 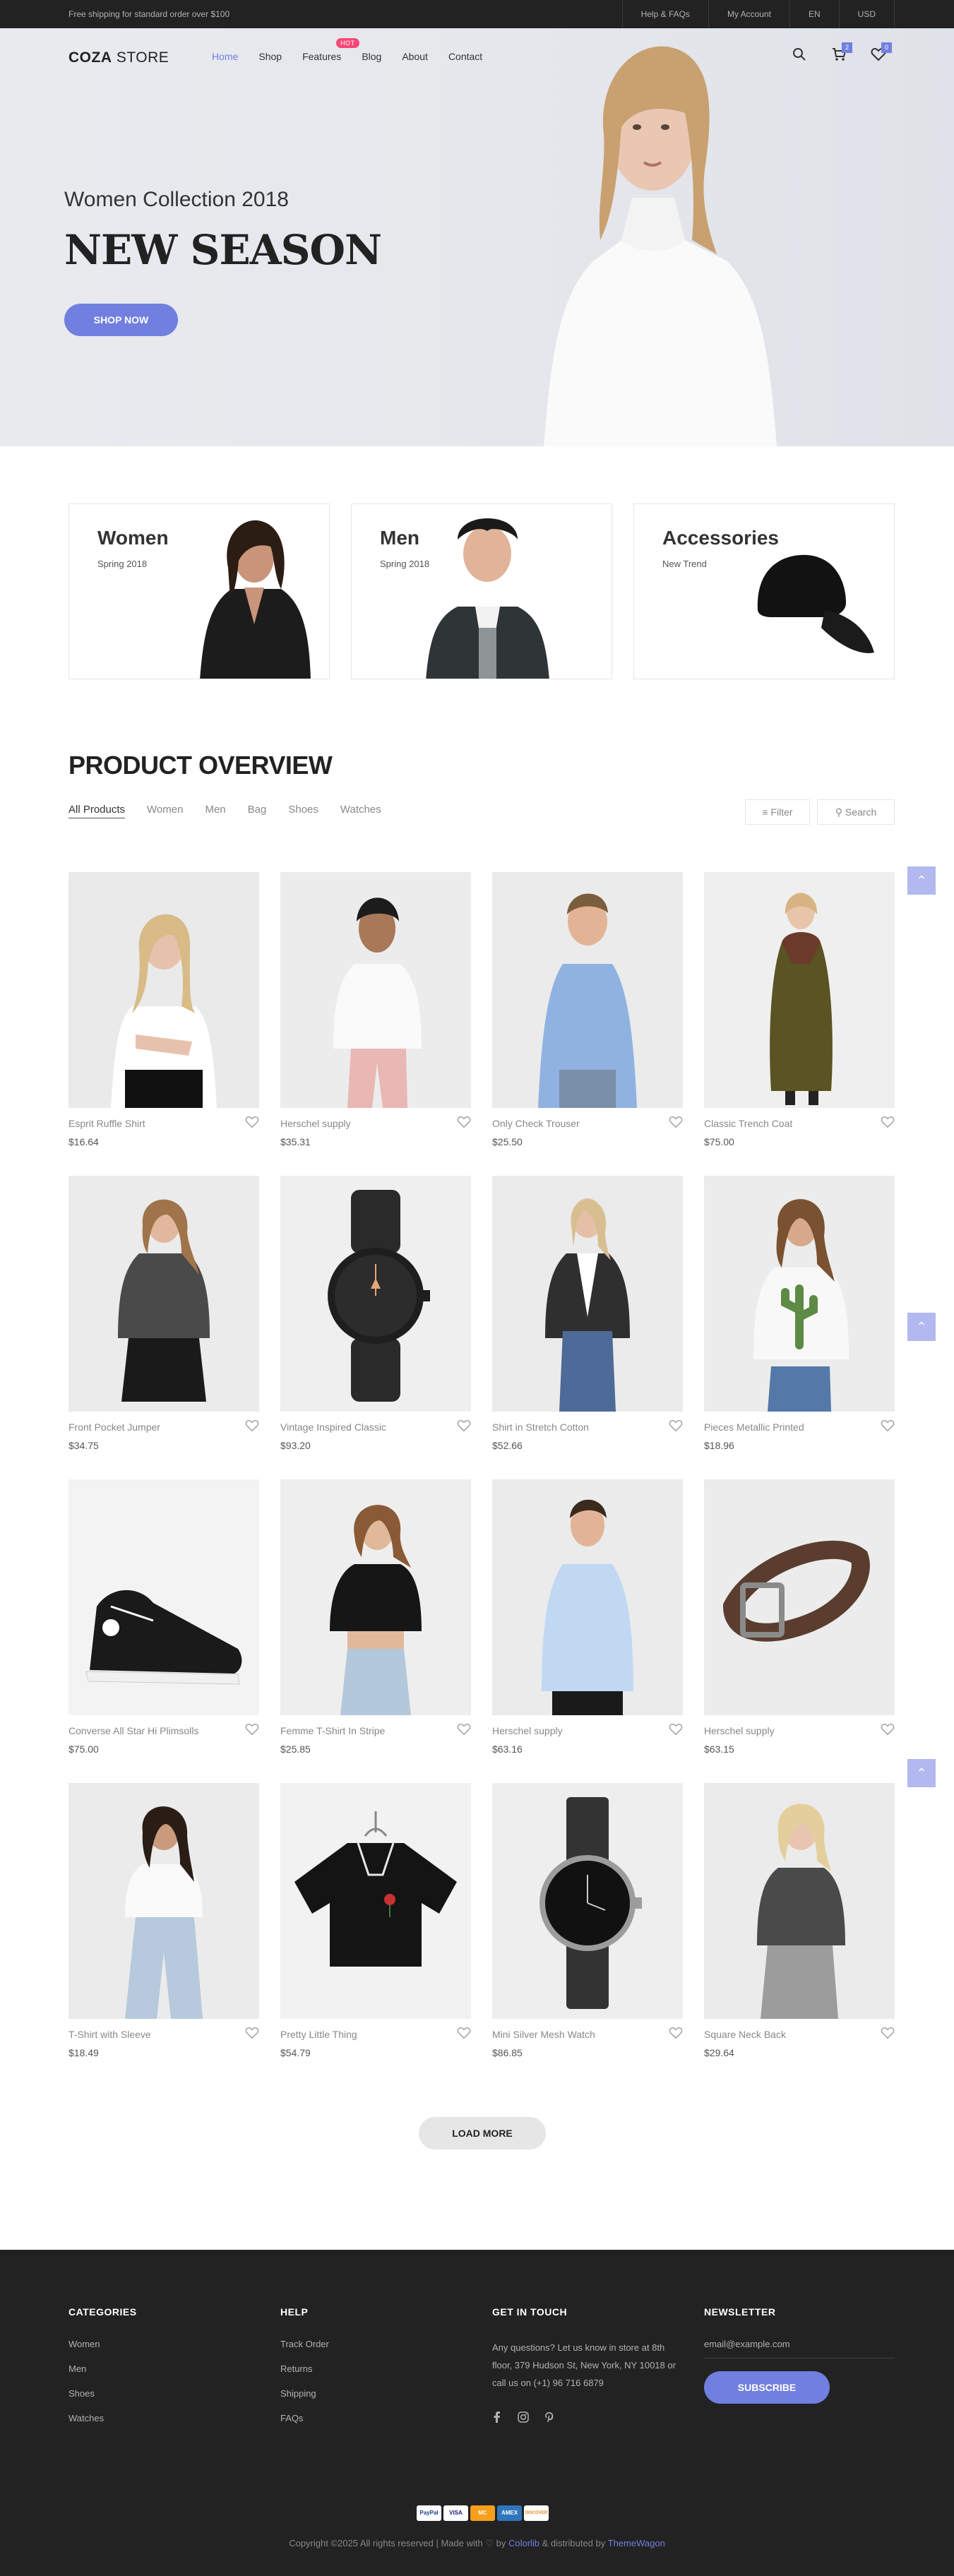 I want to click on product-name: Mini Silver Mesh Watch, so click(x=543, y=2034).